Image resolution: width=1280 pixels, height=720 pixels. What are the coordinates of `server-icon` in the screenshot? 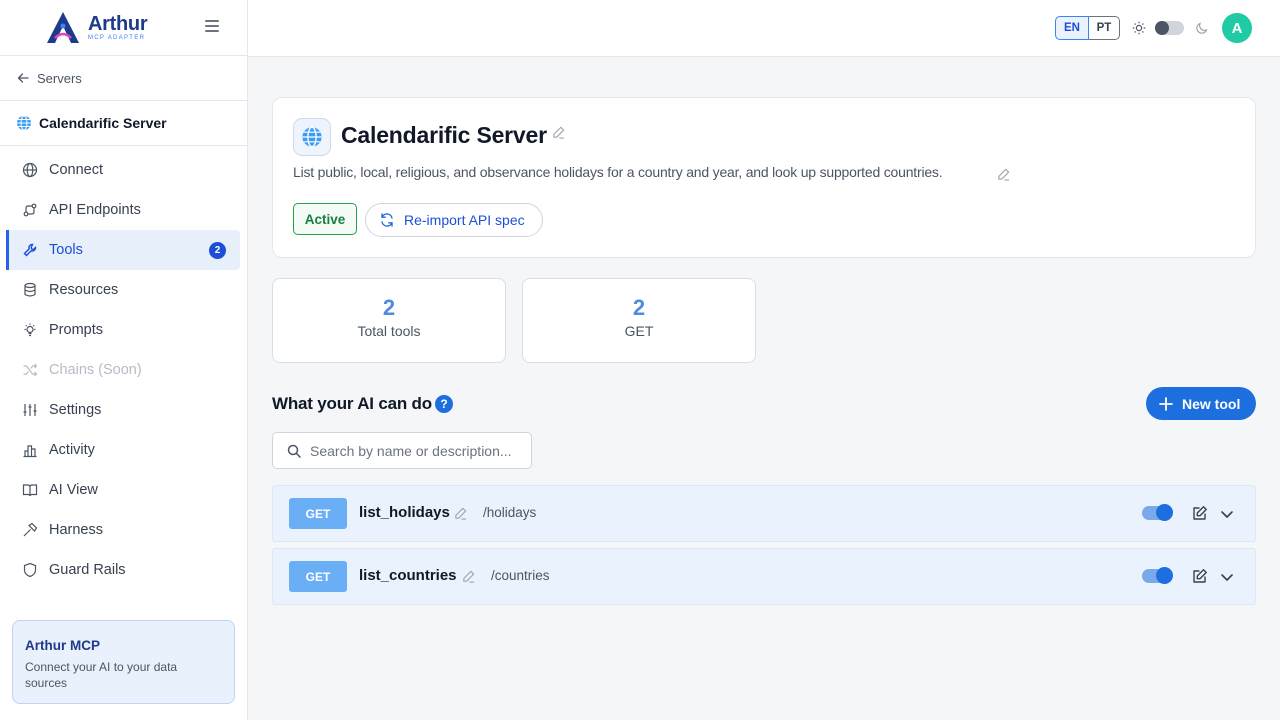 It's located at (312, 137).